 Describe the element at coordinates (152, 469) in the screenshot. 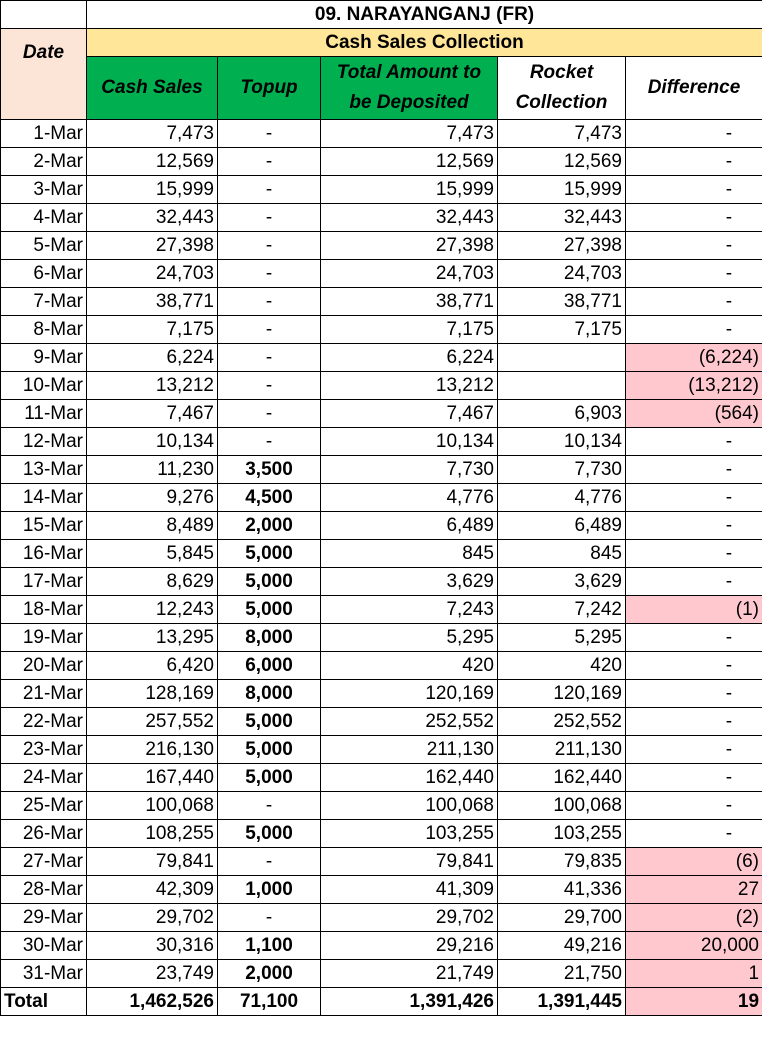

I see `cash-sales-cell: 11,230` at that location.